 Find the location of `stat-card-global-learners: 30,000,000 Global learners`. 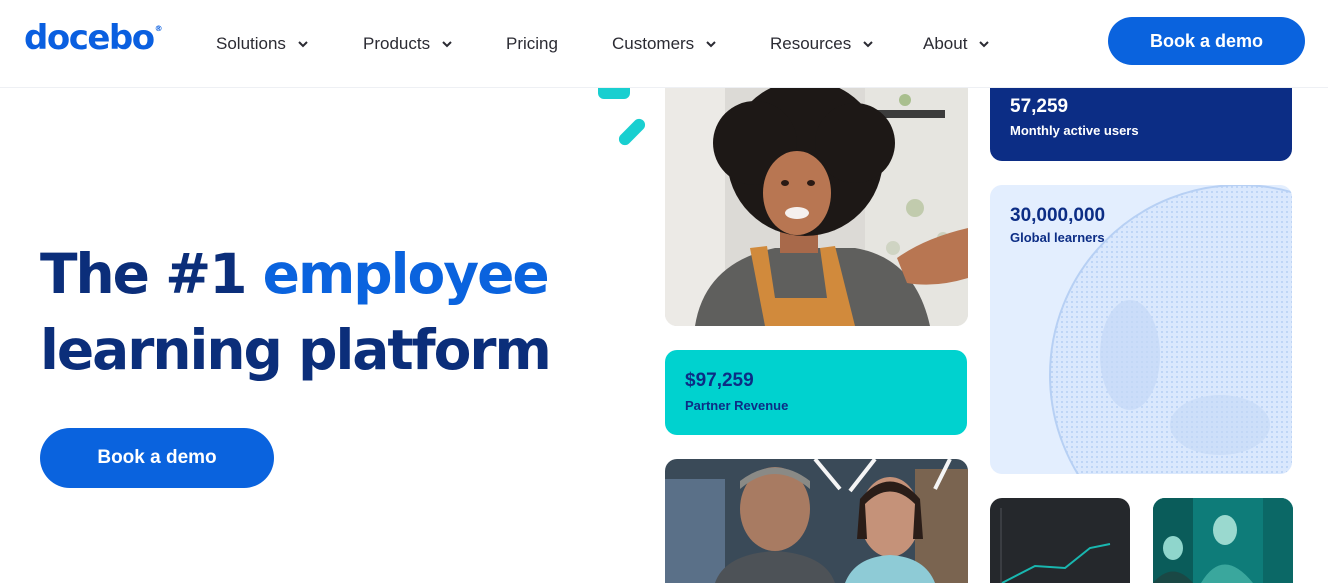

stat-card-global-learners: 30,000,000 Global learners is located at coordinates (1141, 329).